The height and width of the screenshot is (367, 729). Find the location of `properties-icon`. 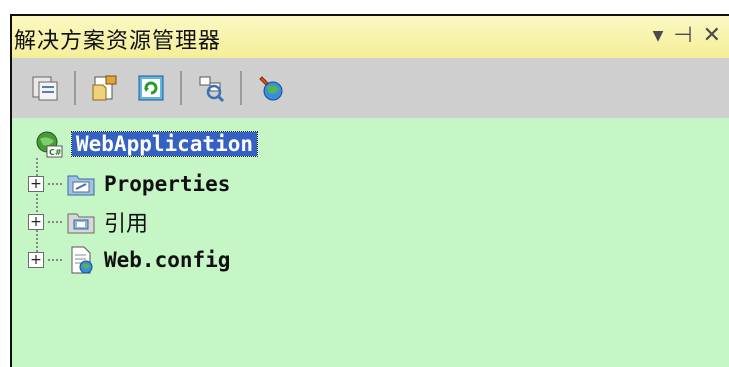

properties-icon is located at coordinates (45, 88).